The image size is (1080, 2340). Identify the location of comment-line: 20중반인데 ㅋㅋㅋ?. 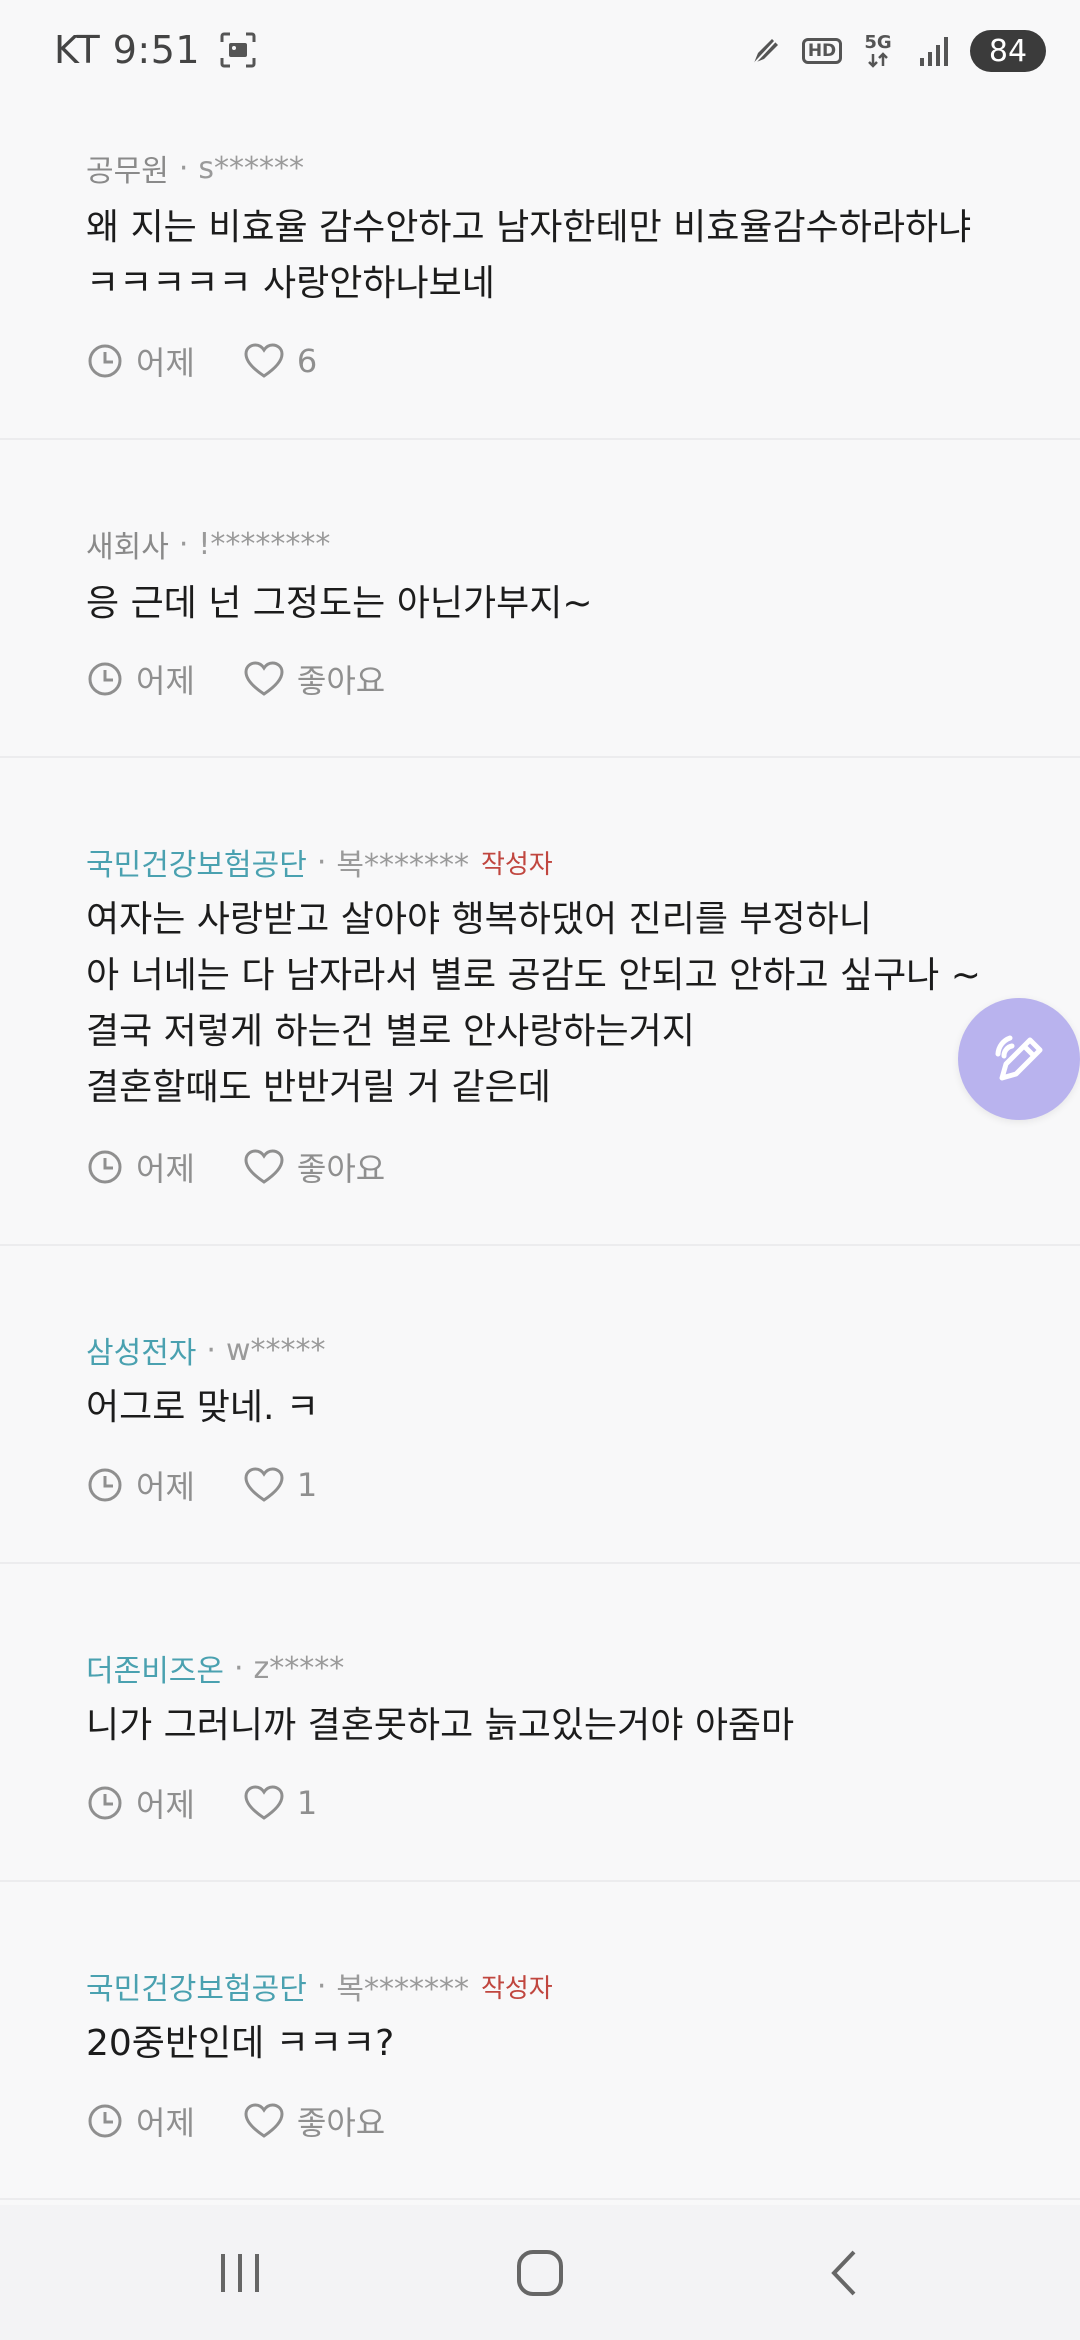
(240, 2043).